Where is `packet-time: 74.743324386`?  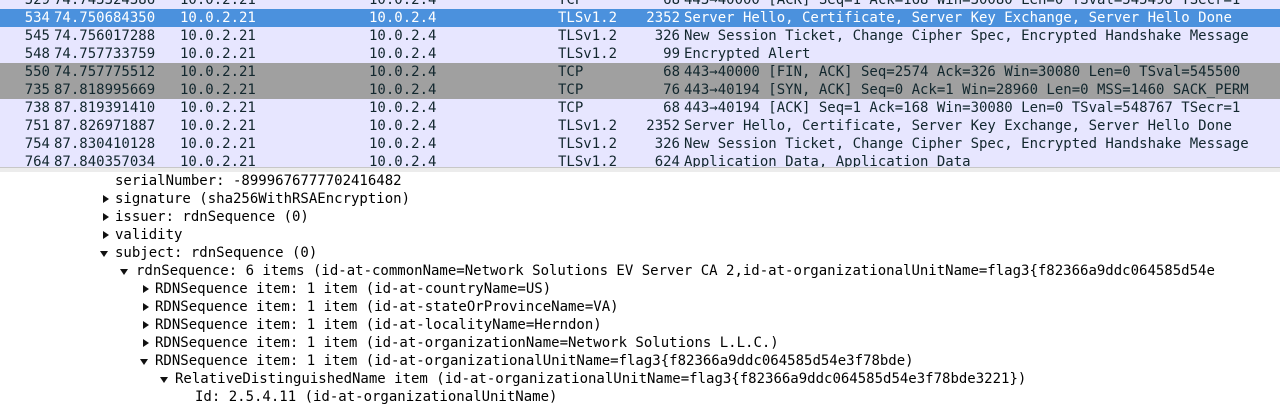 packet-time: 74.743324386 is located at coordinates (105, 4).